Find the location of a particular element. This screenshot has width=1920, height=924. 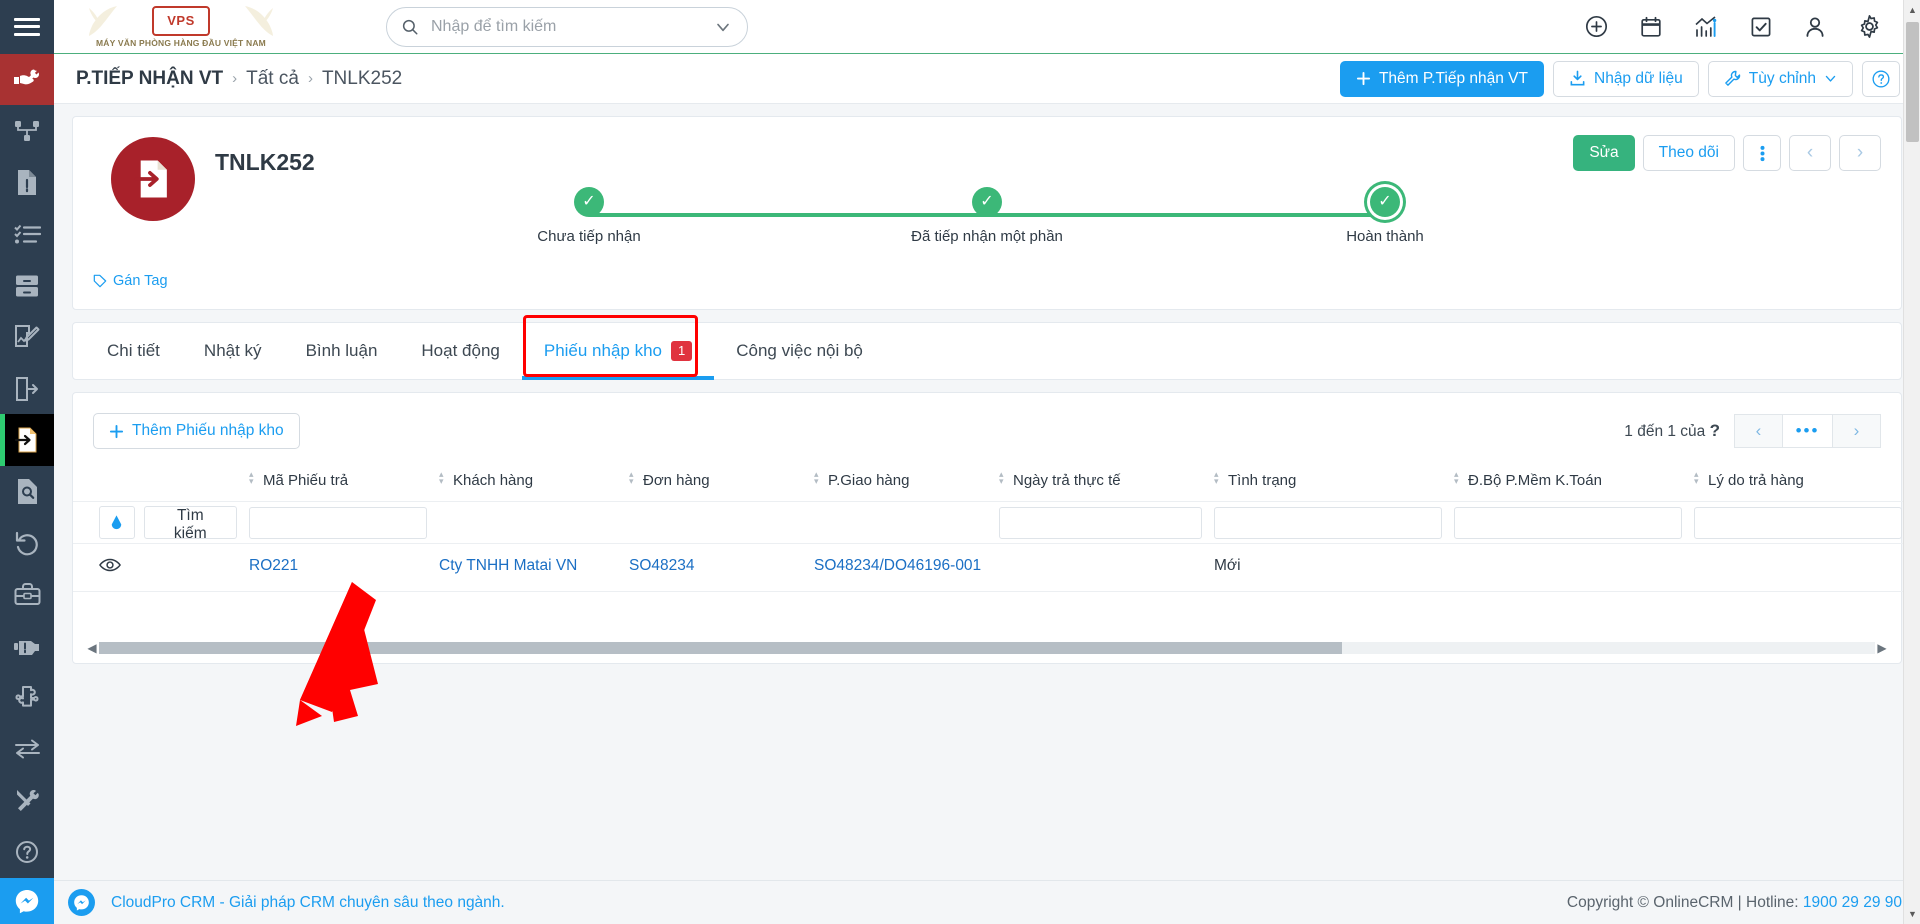

filter-ngay-tra-thuc-te is located at coordinates (1100, 522).